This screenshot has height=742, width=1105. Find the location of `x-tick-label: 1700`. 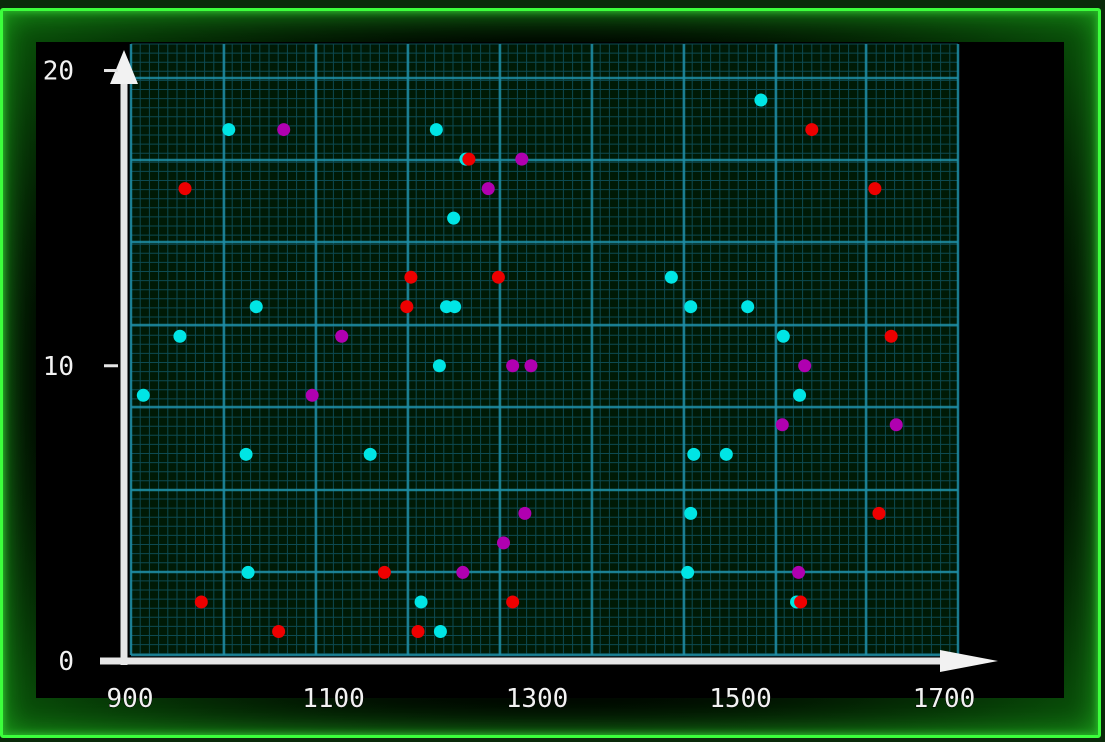

x-tick-label: 1700 is located at coordinates (944, 699).